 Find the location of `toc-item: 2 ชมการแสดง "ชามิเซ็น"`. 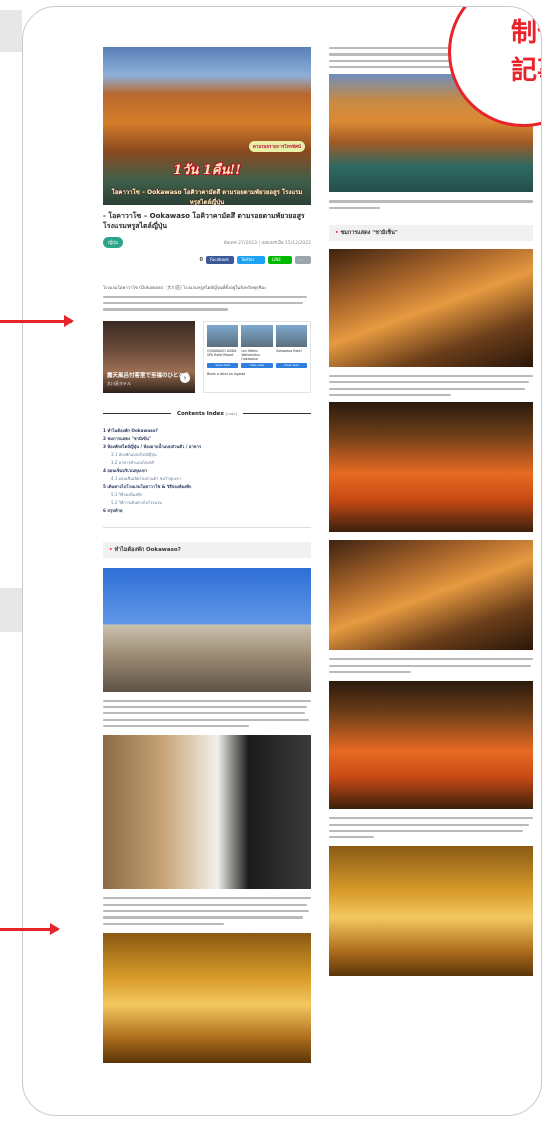

toc-item: 2 ชมการแสดง "ชามิเซ็น" is located at coordinates (207, 439).